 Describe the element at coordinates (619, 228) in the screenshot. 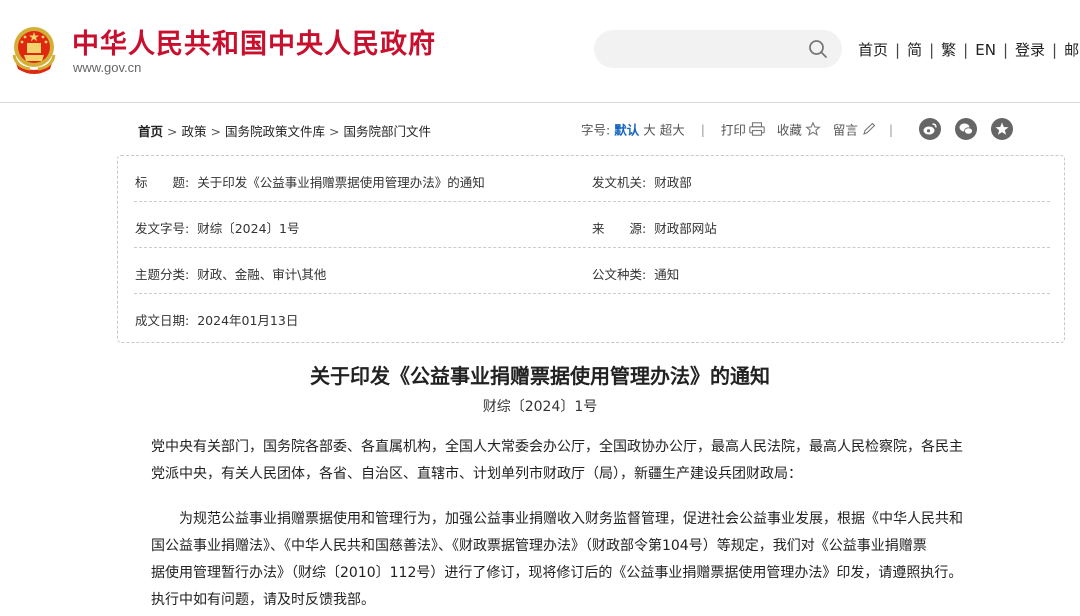

I see `info-label: 来 源:` at that location.